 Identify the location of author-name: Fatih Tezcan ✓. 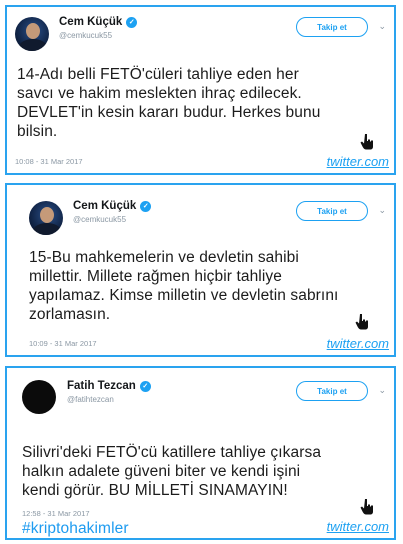
(109, 386).